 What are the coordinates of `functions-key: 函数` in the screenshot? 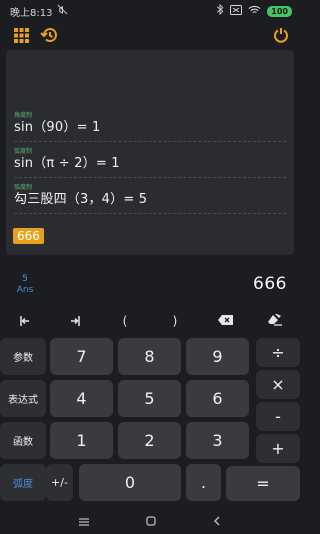 It's located at (23, 440).